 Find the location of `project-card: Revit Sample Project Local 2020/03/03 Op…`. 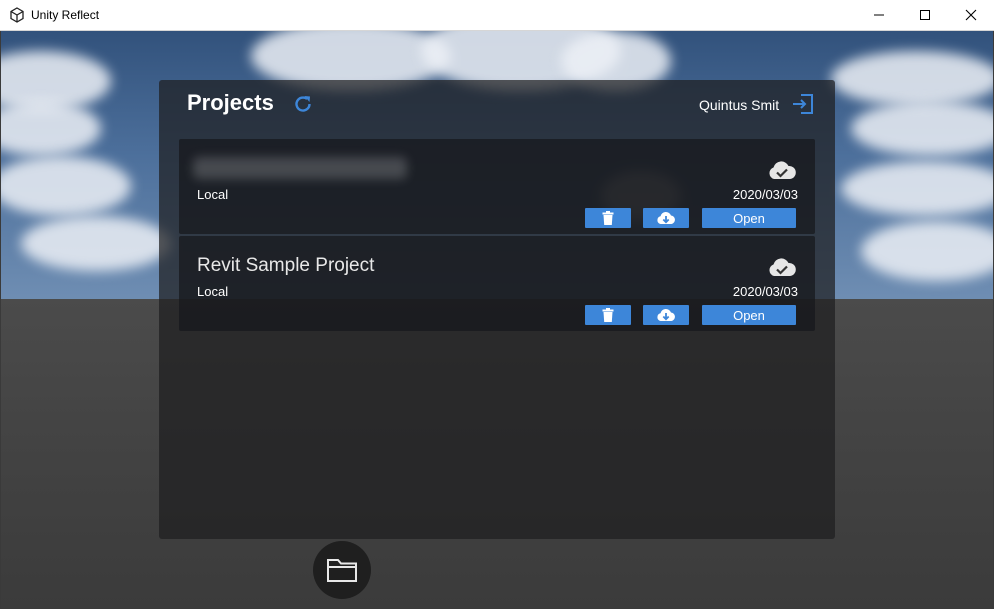

project-card: Revit Sample Project Local 2020/03/03 Op… is located at coordinates (497, 283).